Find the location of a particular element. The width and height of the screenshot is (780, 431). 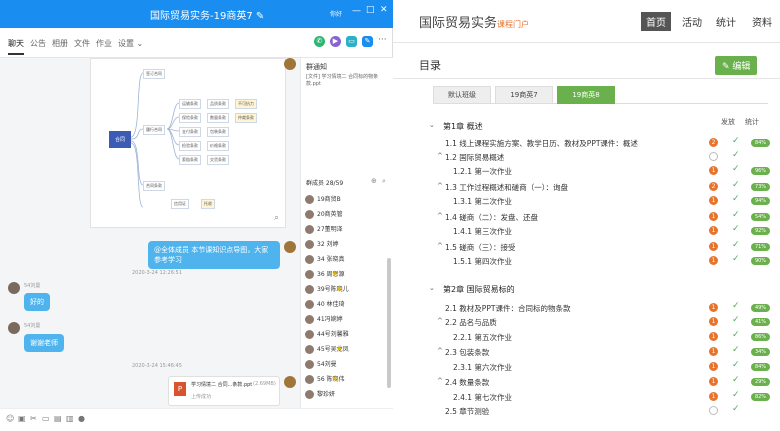

more-icon: ··· is located at coordinates (382, 40).